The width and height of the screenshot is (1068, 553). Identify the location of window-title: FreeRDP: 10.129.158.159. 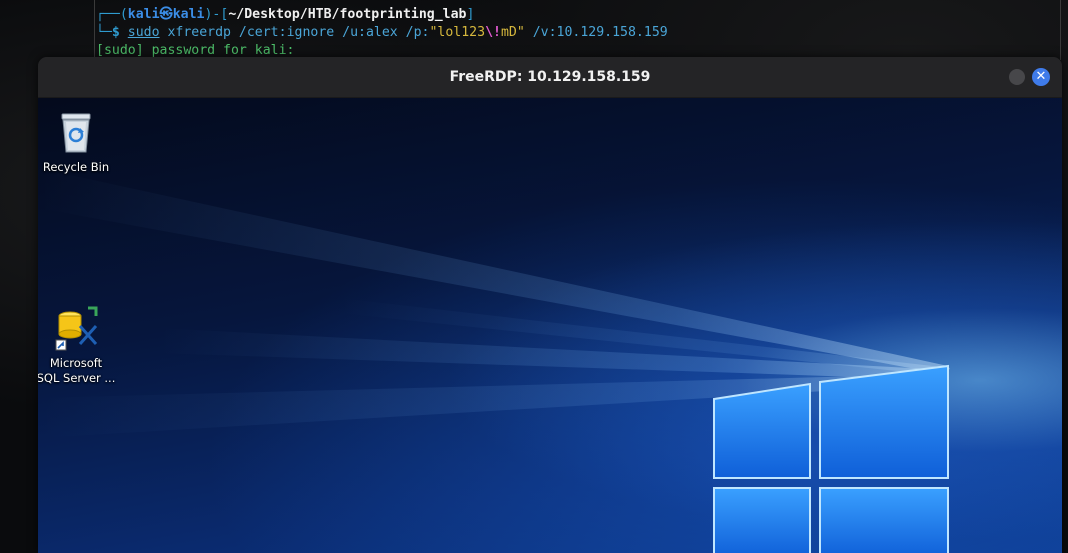
(550, 77).